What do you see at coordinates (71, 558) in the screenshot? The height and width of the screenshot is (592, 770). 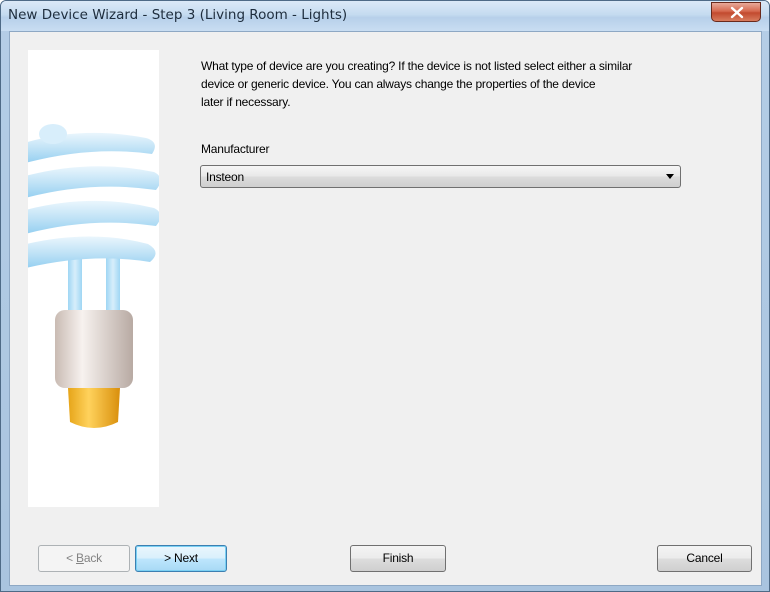 I see `back-button-prefix: <` at bounding box center [71, 558].